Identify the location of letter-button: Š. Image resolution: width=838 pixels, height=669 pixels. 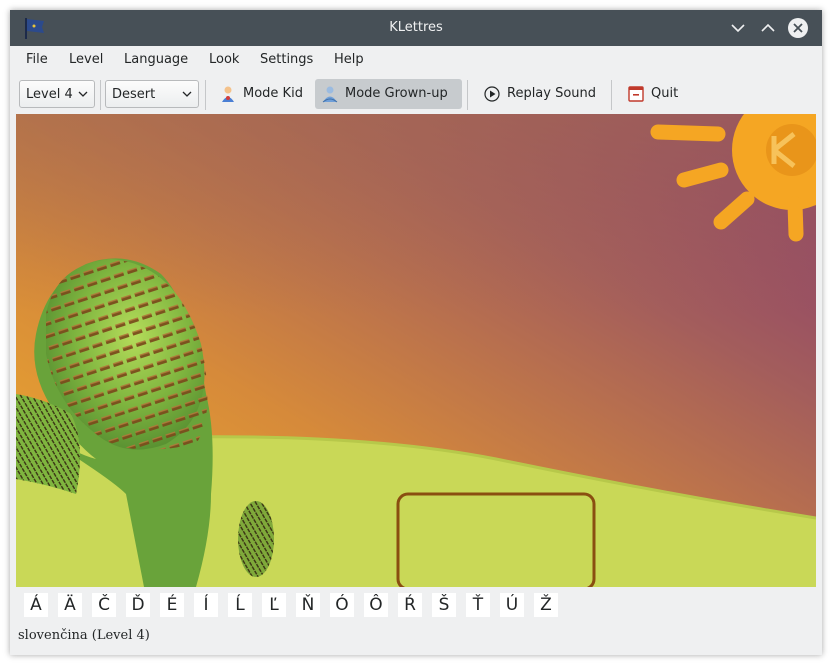
(444, 605).